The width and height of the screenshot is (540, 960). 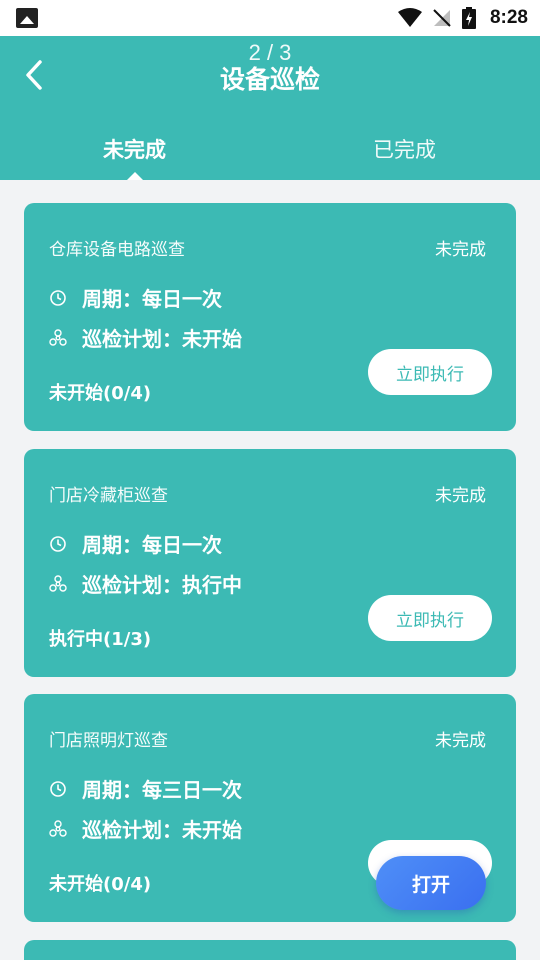 I want to click on status-bar: 8:28, so click(x=270, y=18).